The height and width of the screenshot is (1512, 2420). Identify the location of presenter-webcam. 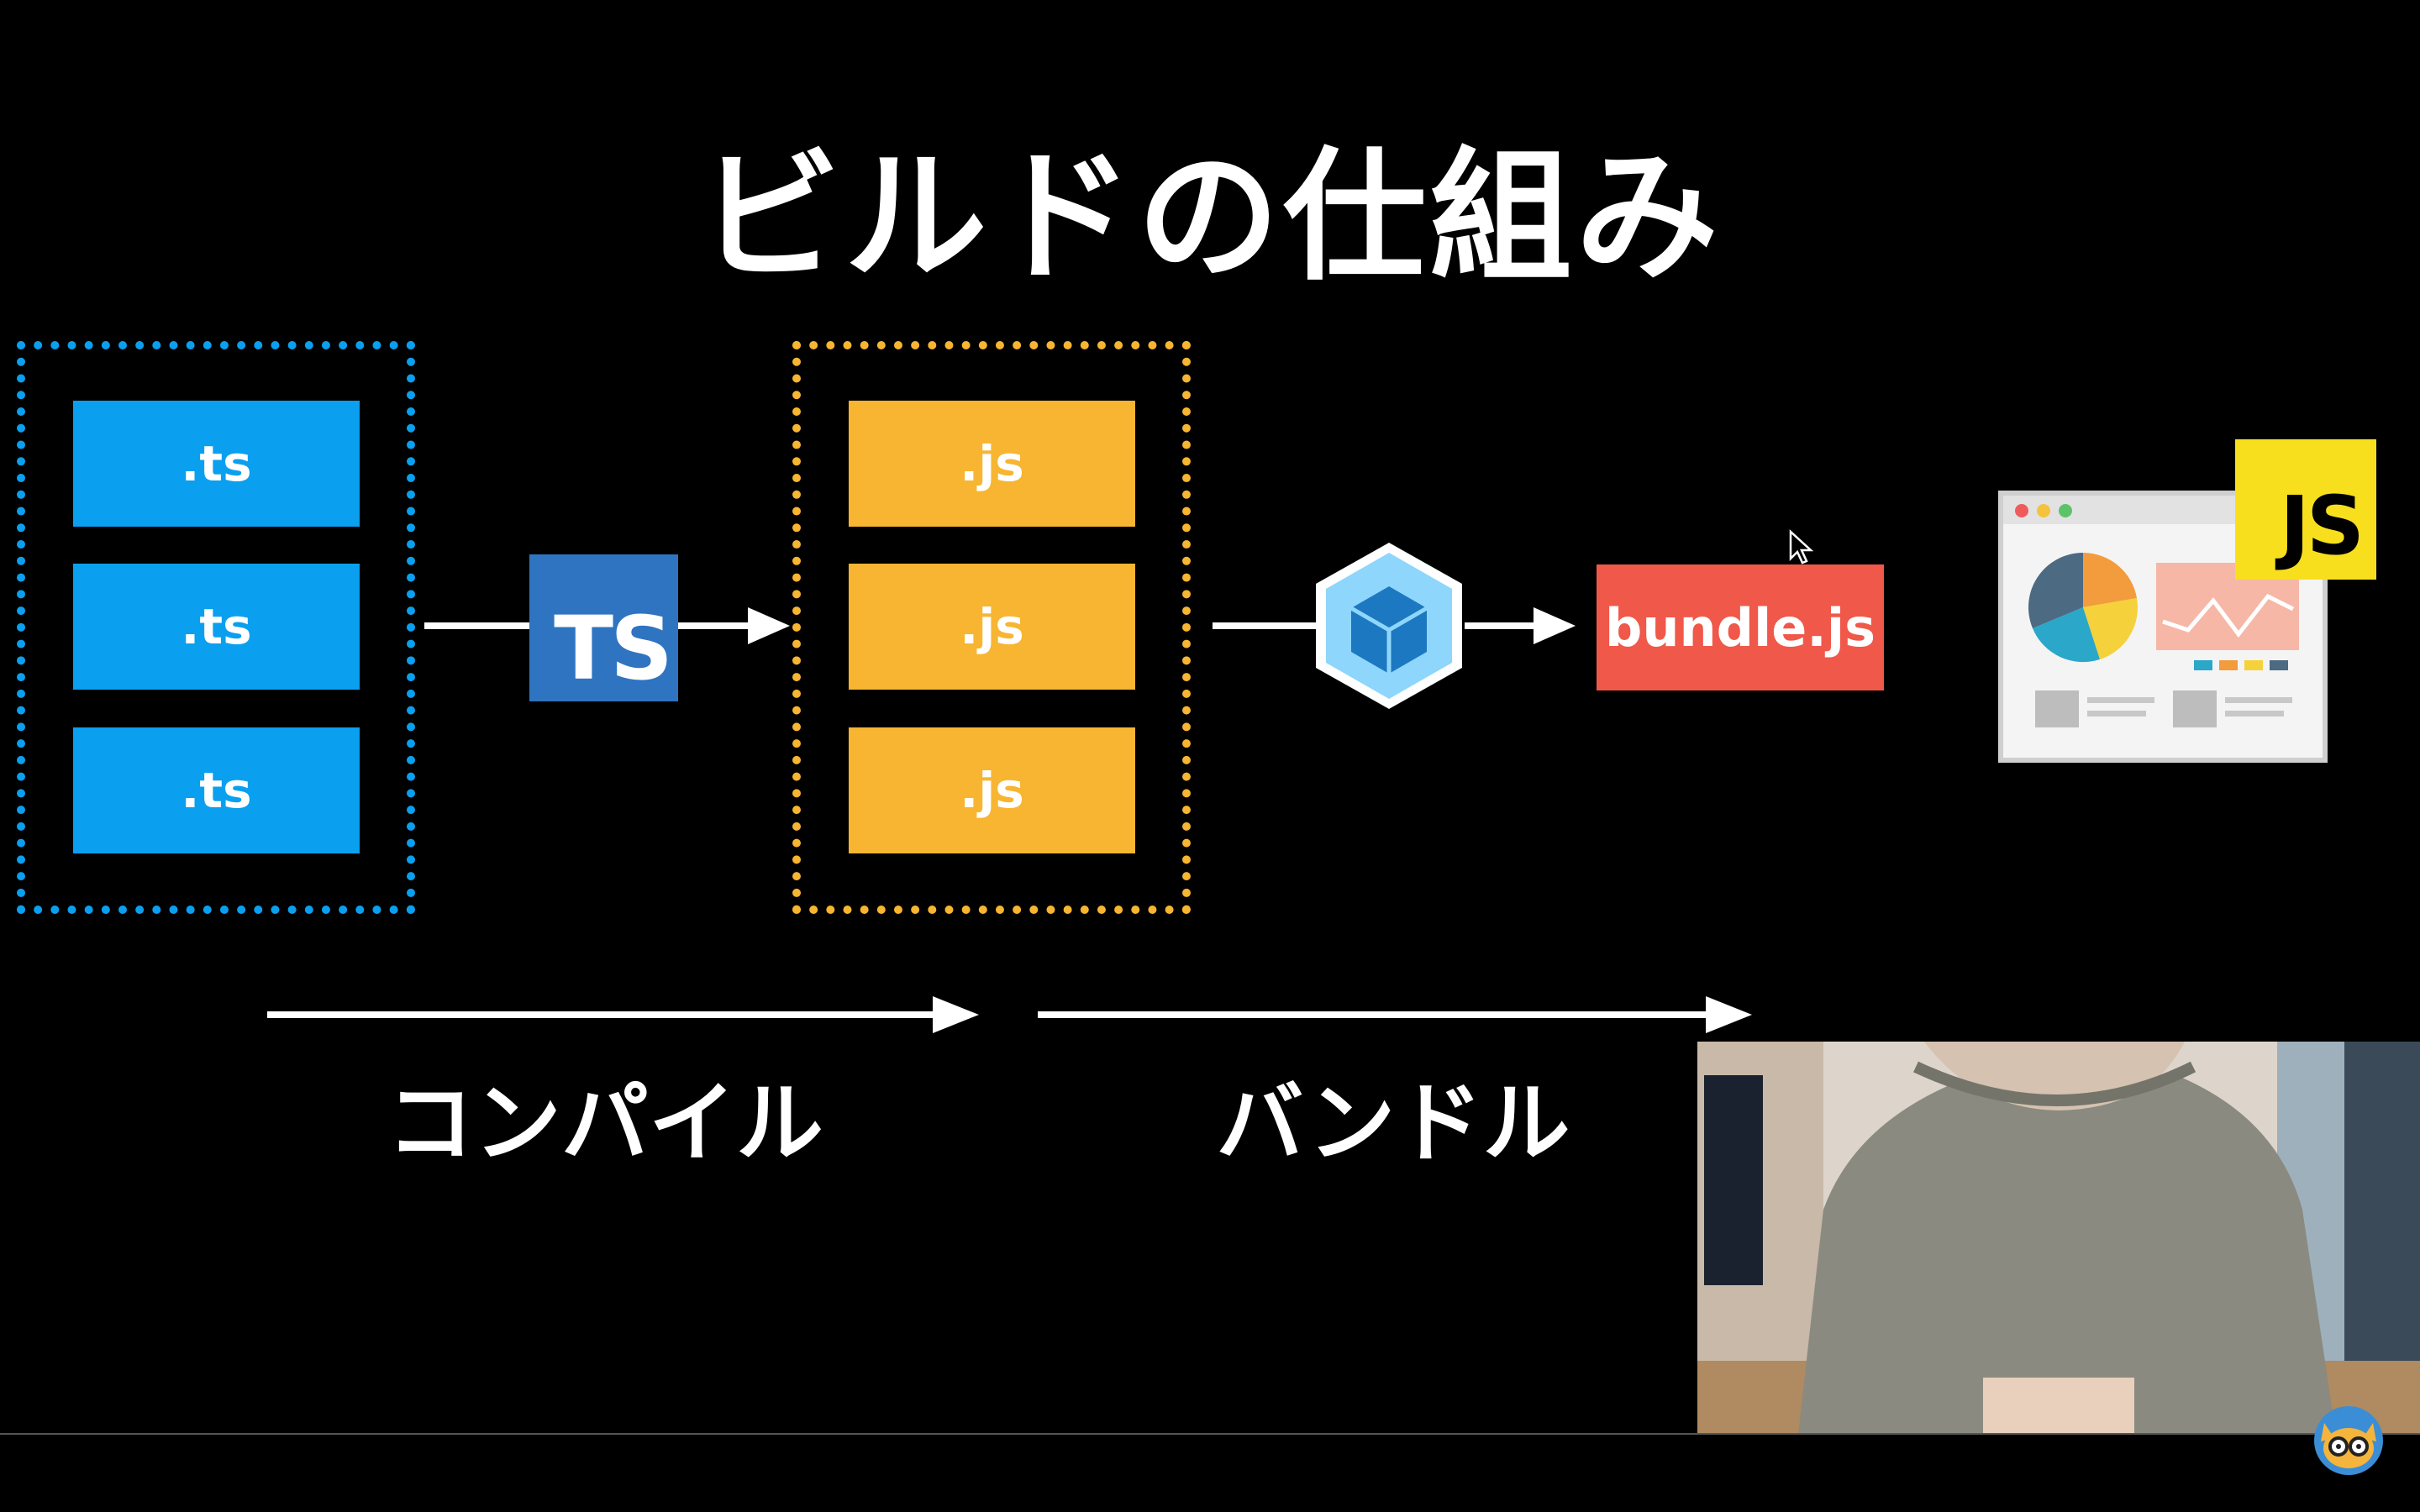
(2058, 1238).